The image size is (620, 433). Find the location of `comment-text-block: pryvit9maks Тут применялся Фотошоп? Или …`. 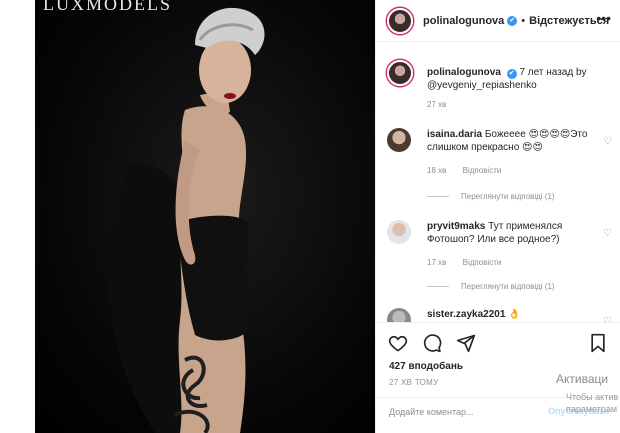

comment-text-block: pryvit9maks Тут применялся Фотошоп? Или … is located at coordinates (509, 233).